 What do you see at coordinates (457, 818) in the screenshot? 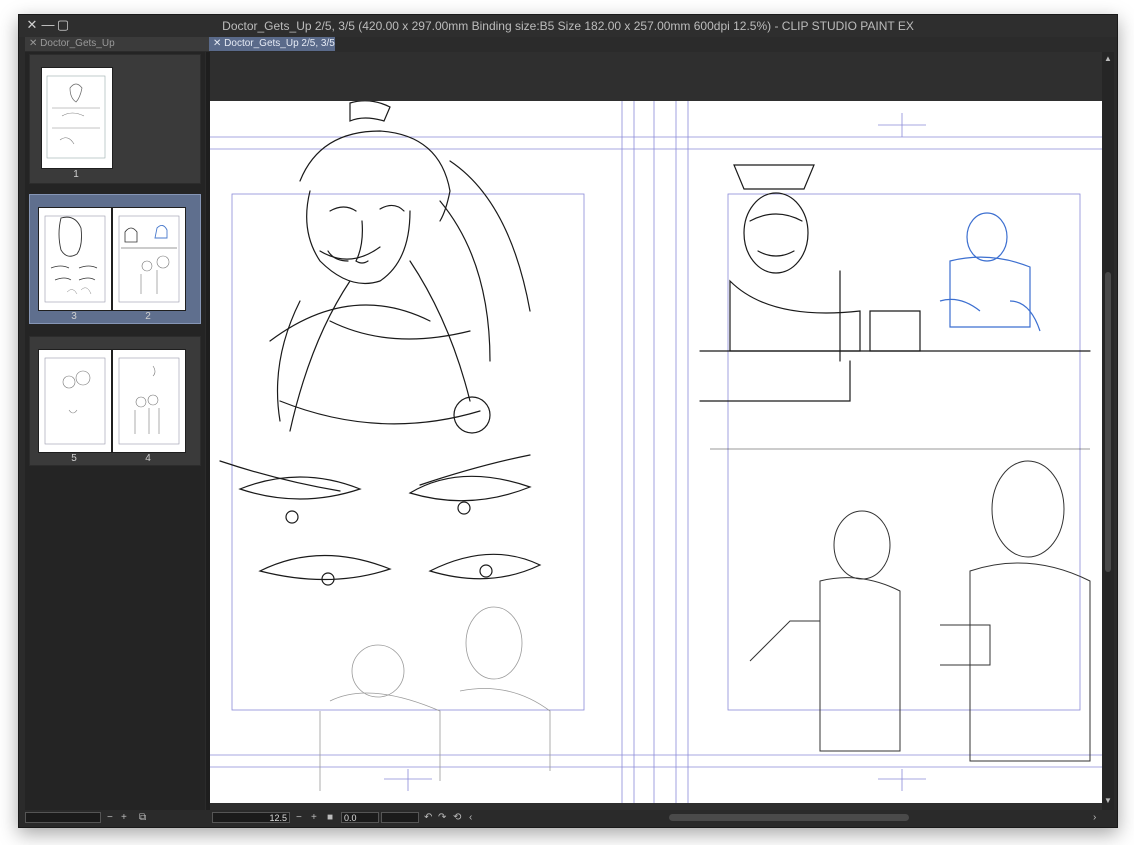
I see `reset-rotation-icon: ⟲` at bounding box center [457, 818].